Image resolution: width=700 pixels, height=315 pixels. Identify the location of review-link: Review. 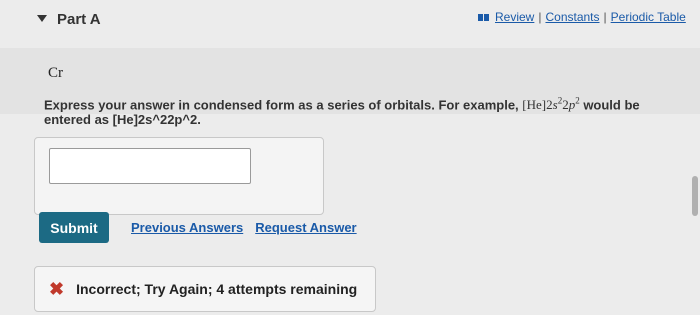
(514, 17).